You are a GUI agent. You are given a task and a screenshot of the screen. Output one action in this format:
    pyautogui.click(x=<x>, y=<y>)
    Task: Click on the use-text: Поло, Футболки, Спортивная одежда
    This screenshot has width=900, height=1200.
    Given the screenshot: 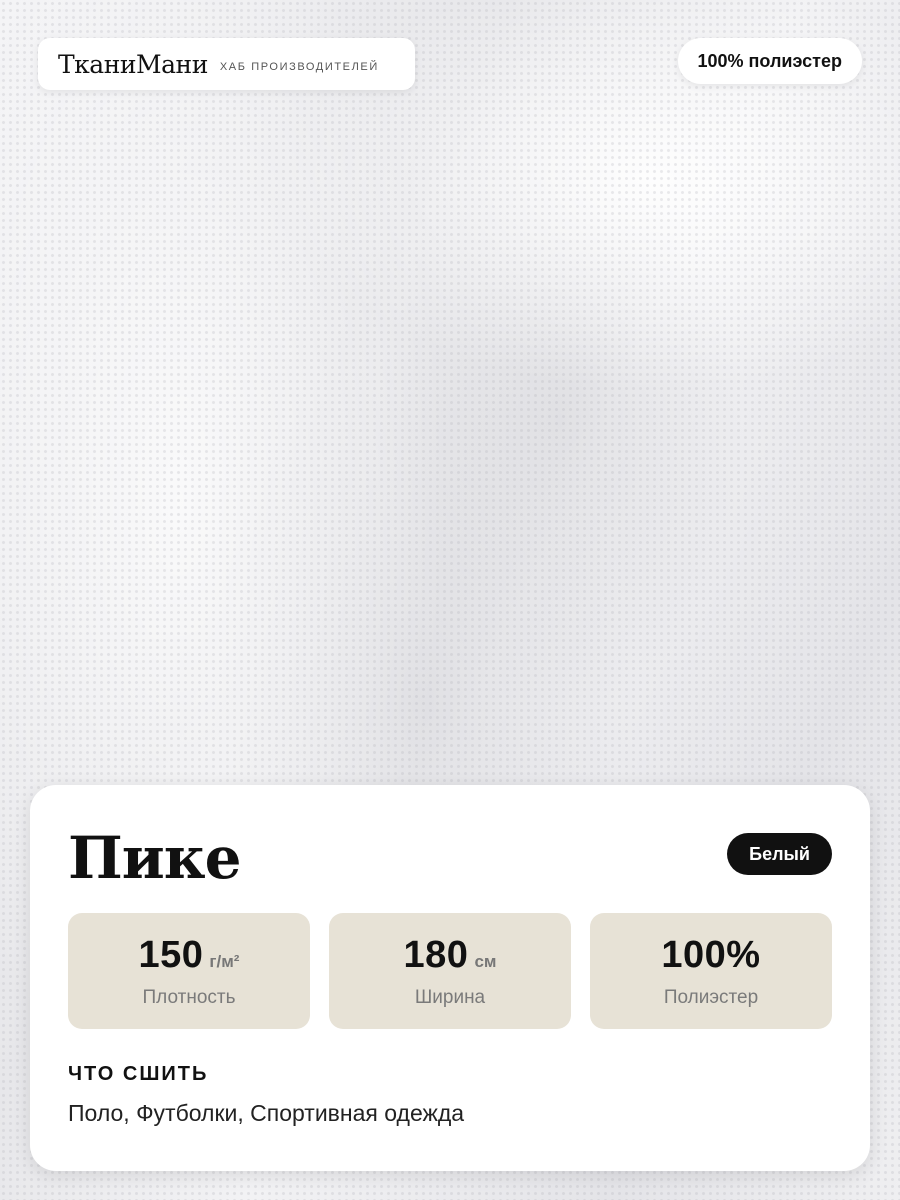 What is the action you would take?
    pyautogui.click(x=266, y=1113)
    